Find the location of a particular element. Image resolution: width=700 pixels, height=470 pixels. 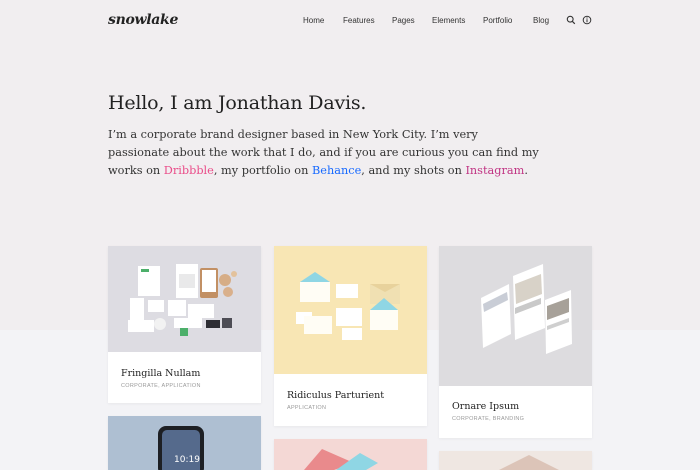

portfolio-card-ornare: Ornare Ipsum CORPORATE, BRANDING is located at coordinates (515, 342).